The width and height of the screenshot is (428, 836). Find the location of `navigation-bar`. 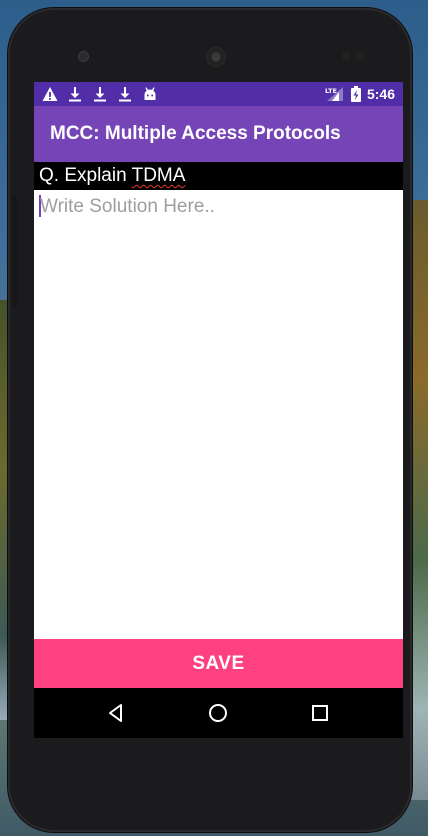

navigation-bar is located at coordinates (218, 713).